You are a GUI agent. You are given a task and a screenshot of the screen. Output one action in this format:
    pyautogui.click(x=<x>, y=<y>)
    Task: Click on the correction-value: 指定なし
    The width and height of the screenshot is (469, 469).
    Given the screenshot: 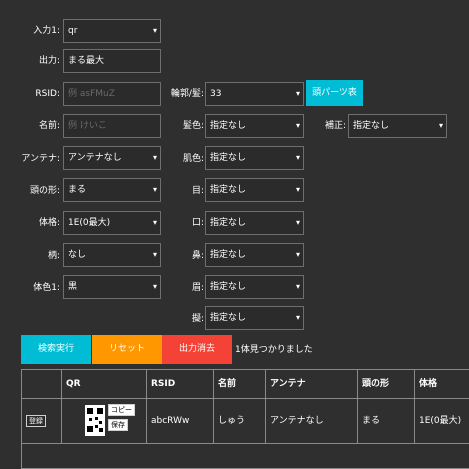 What is the action you would take?
    pyautogui.click(x=371, y=126)
    